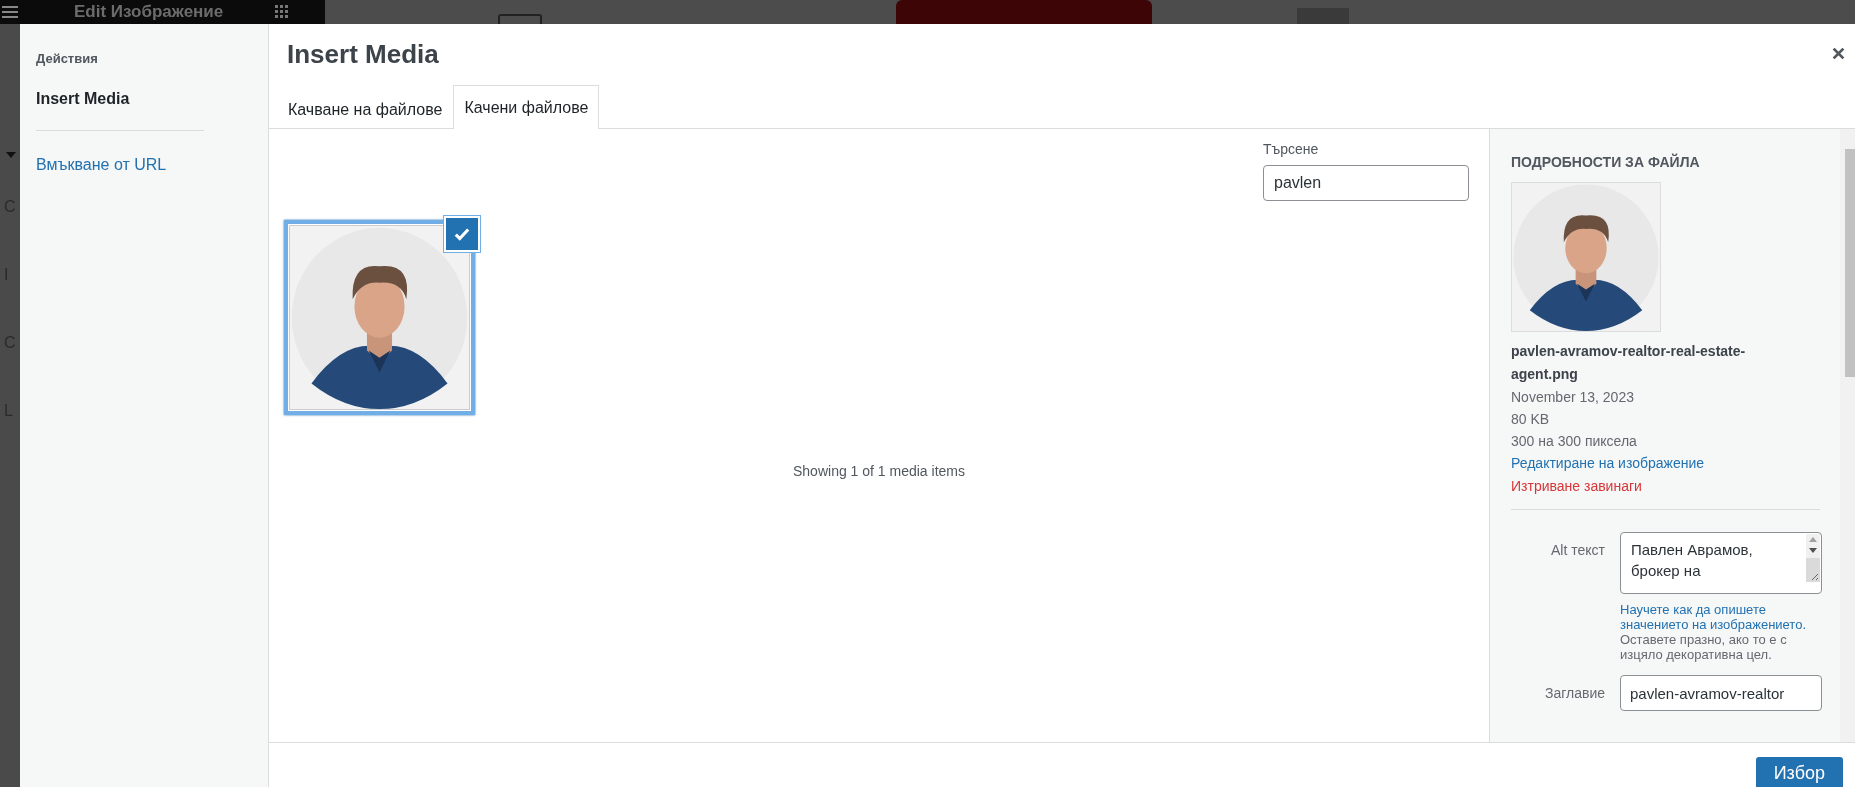  What do you see at coordinates (282, 12) in the screenshot?
I see `grid-icon` at bounding box center [282, 12].